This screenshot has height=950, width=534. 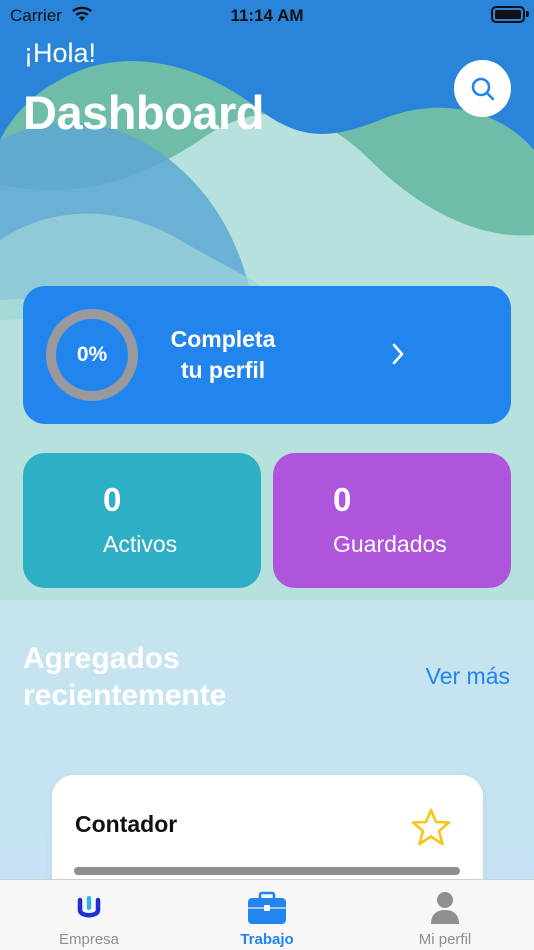 I want to click on recent-section-title: Agregados recientemente, so click(x=124, y=677).